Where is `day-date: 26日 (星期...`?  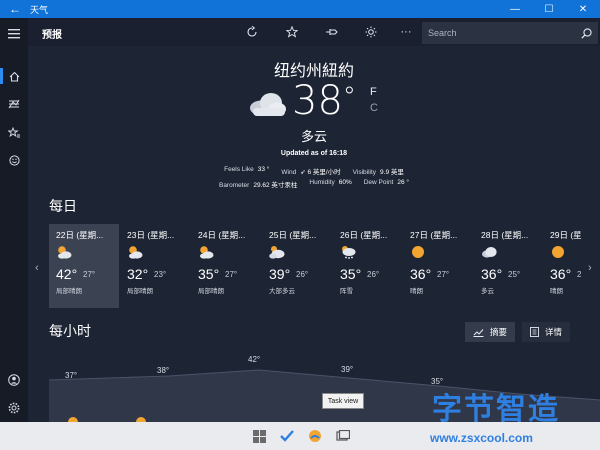 day-date: 26日 (星期... is located at coordinates (364, 235).